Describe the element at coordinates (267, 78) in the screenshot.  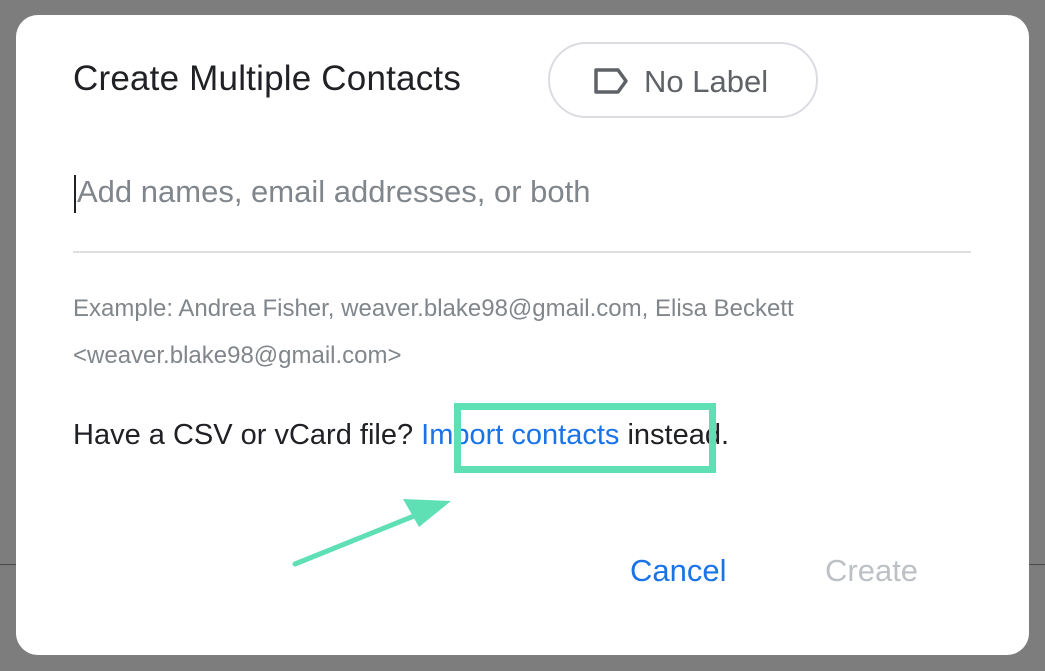
I see `dialog-title: Create Multiple Contacts` at that location.